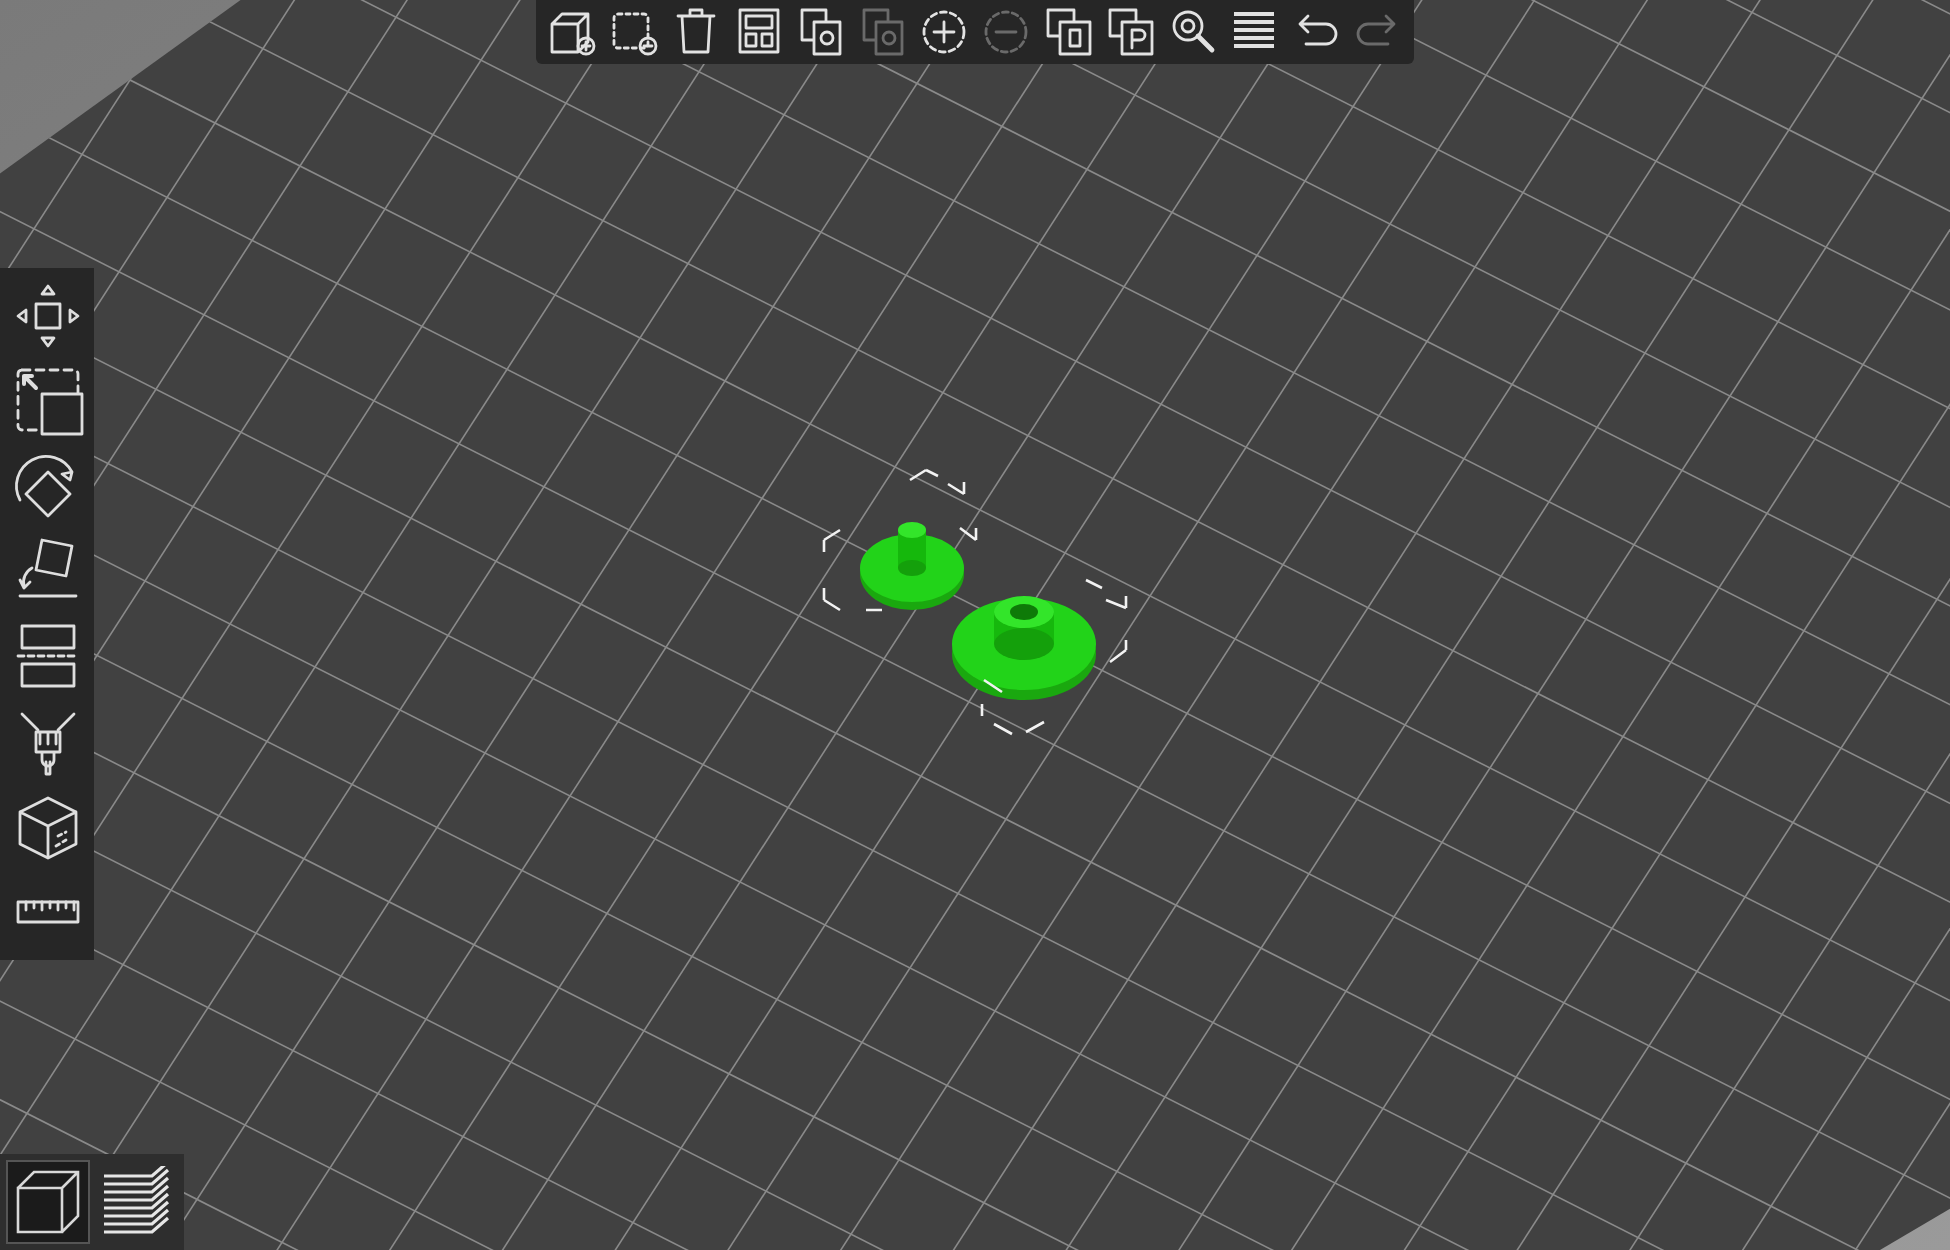 This screenshot has width=1950, height=1250. What do you see at coordinates (48, 1202) in the screenshot?
I see `cube-icon` at bounding box center [48, 1202].